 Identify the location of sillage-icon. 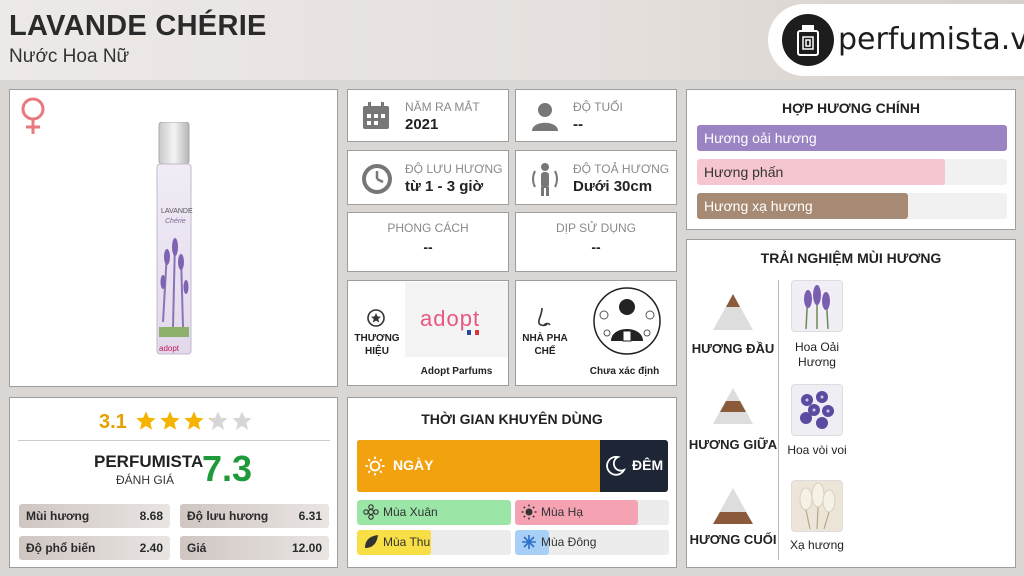
(545, 181).